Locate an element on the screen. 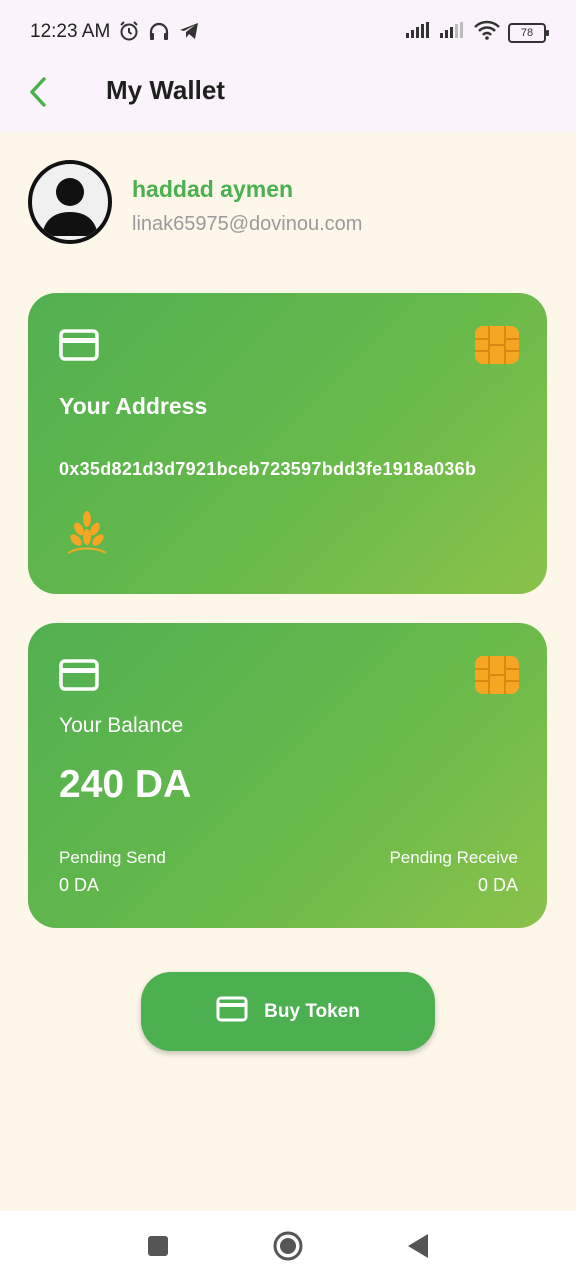 Image resolution: width=576 pixels, height=1280 pixels. wallet-address: 0x35d821d3d7921bceb723597bdd3fe1918a036b is located at coordinates (288, 469).